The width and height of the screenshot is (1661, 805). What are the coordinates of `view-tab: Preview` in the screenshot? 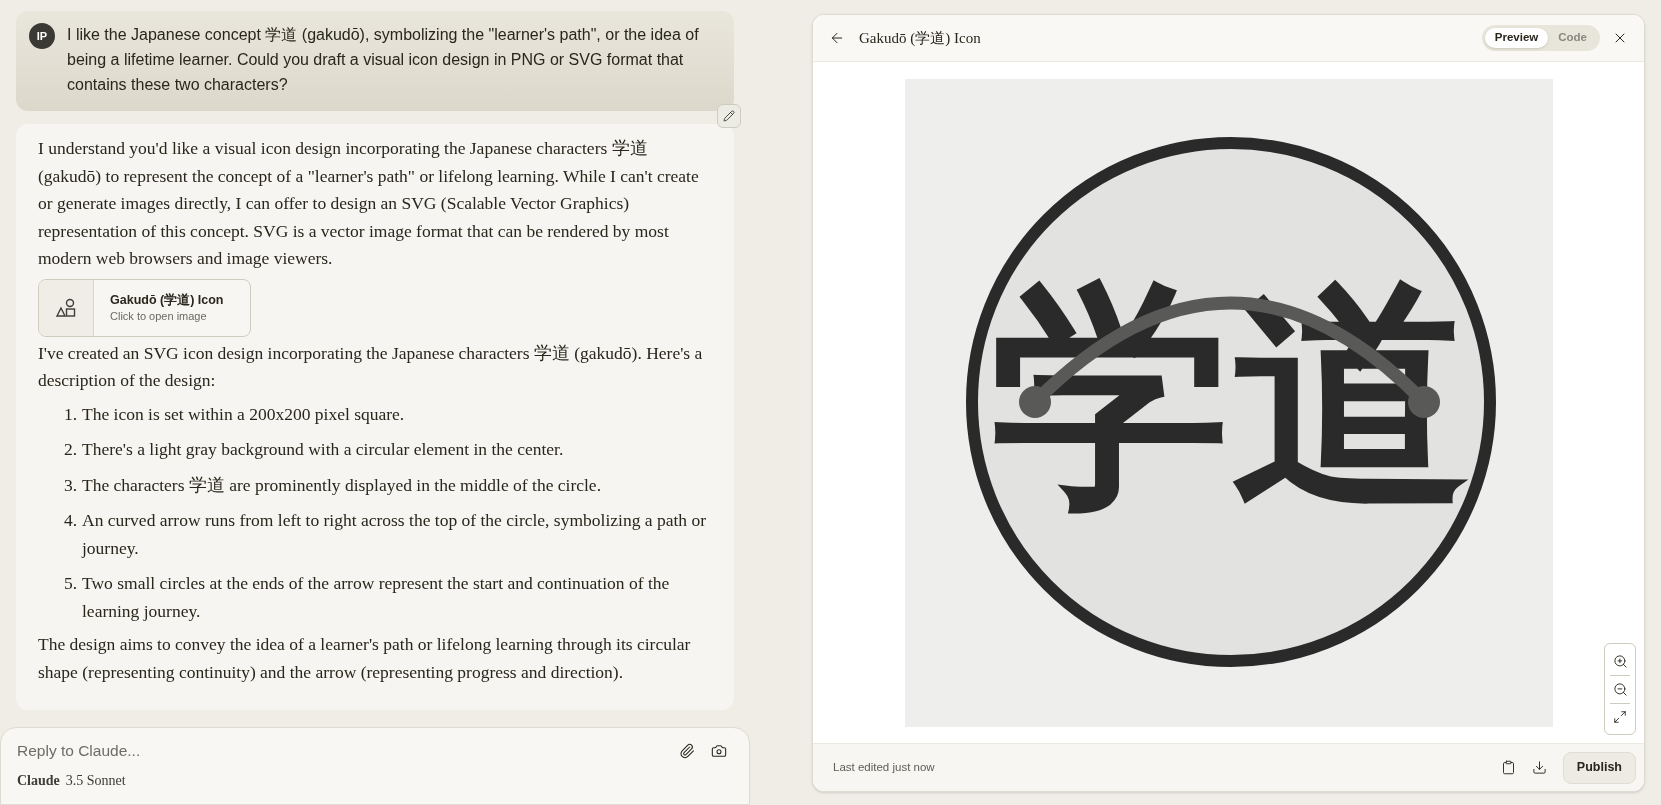 It's located at (1516, 38).